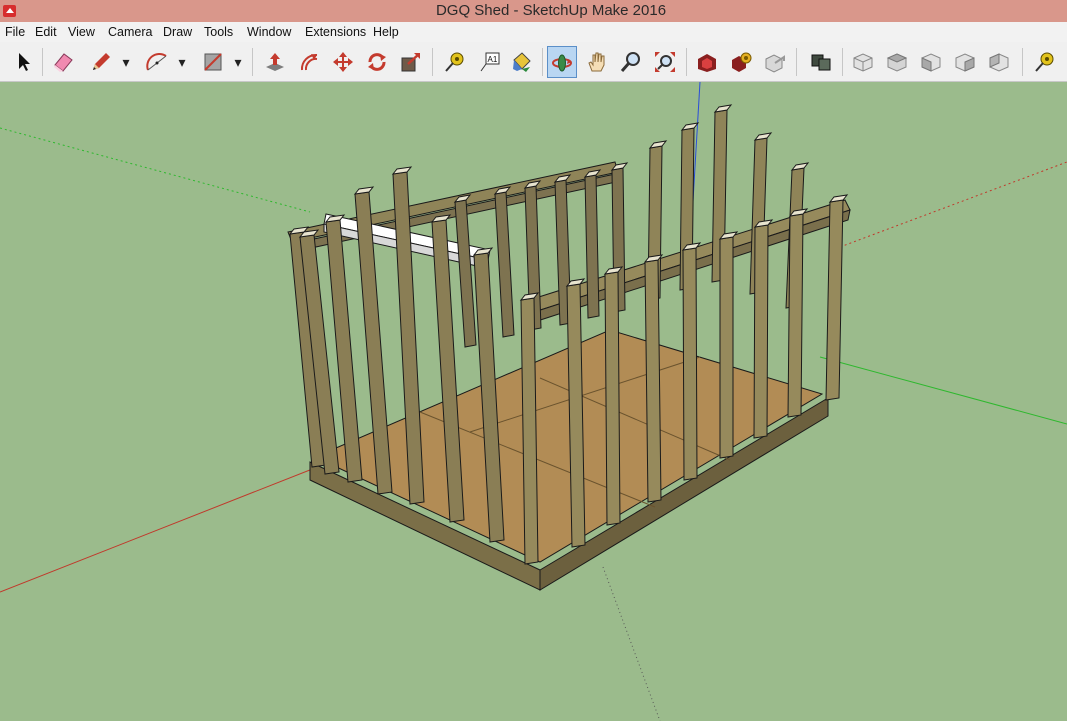 The height and width of the screenshot is (721, 1067). I want to click on zoom-tool-button, so click(631, 62).